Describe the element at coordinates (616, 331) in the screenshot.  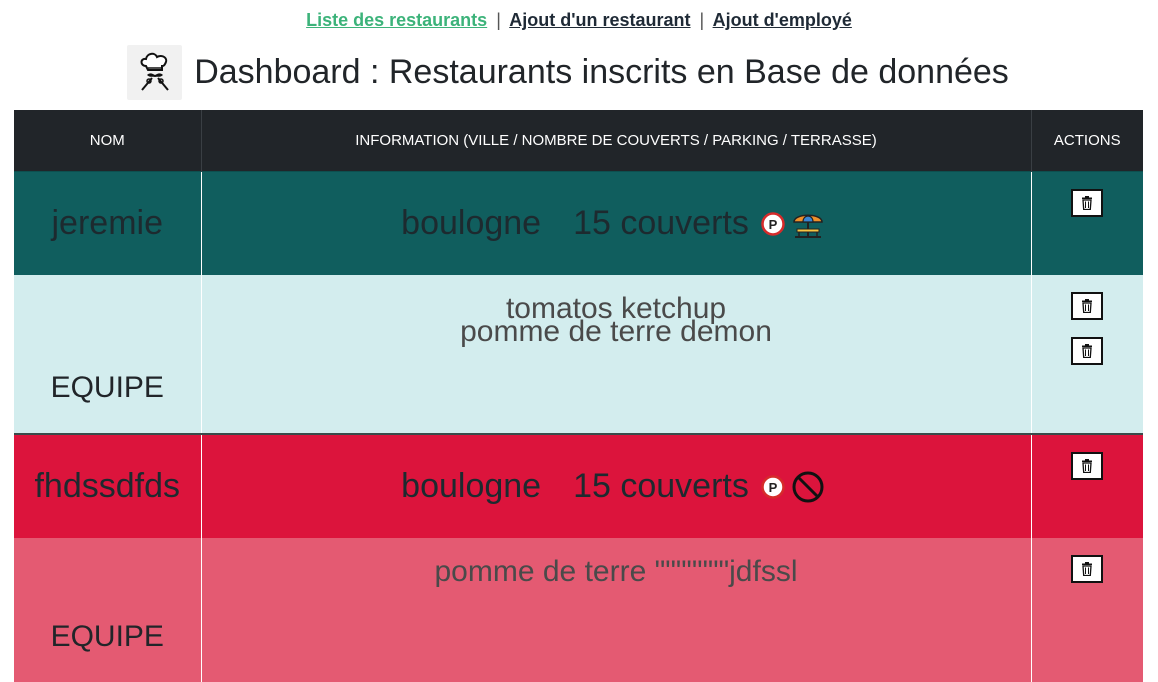
I see `team-member: pomme de terre demon` at that location.